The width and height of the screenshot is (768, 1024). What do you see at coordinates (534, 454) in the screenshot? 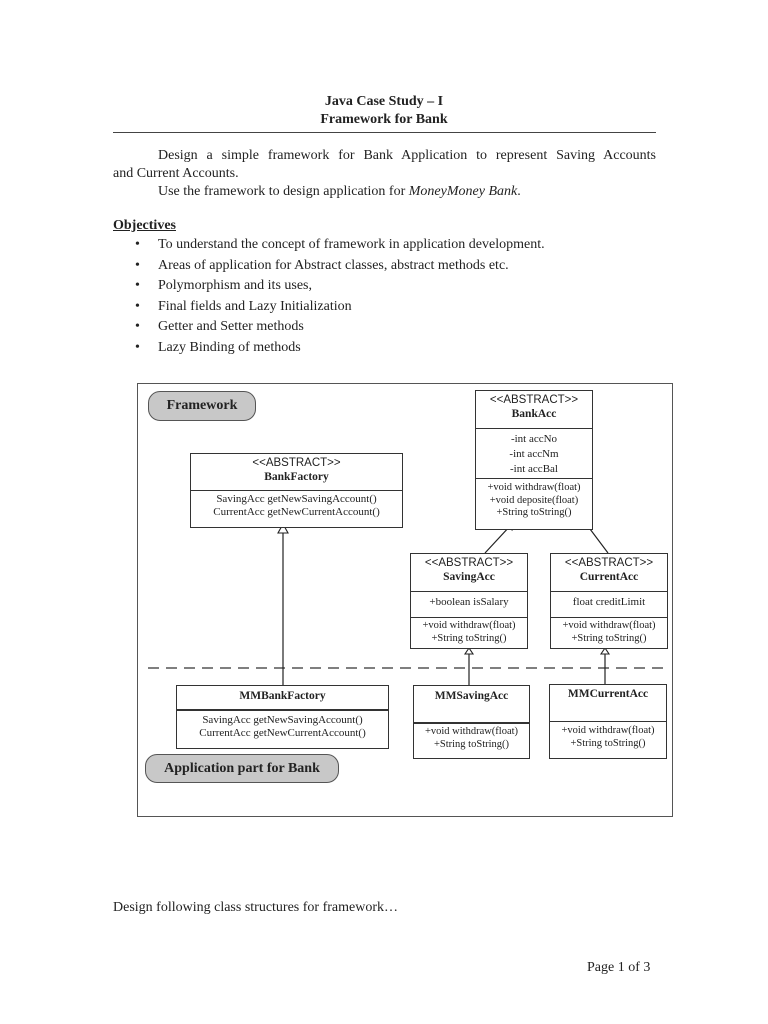
I see `class-field: -int accNm` at bounding box center [534, 454].